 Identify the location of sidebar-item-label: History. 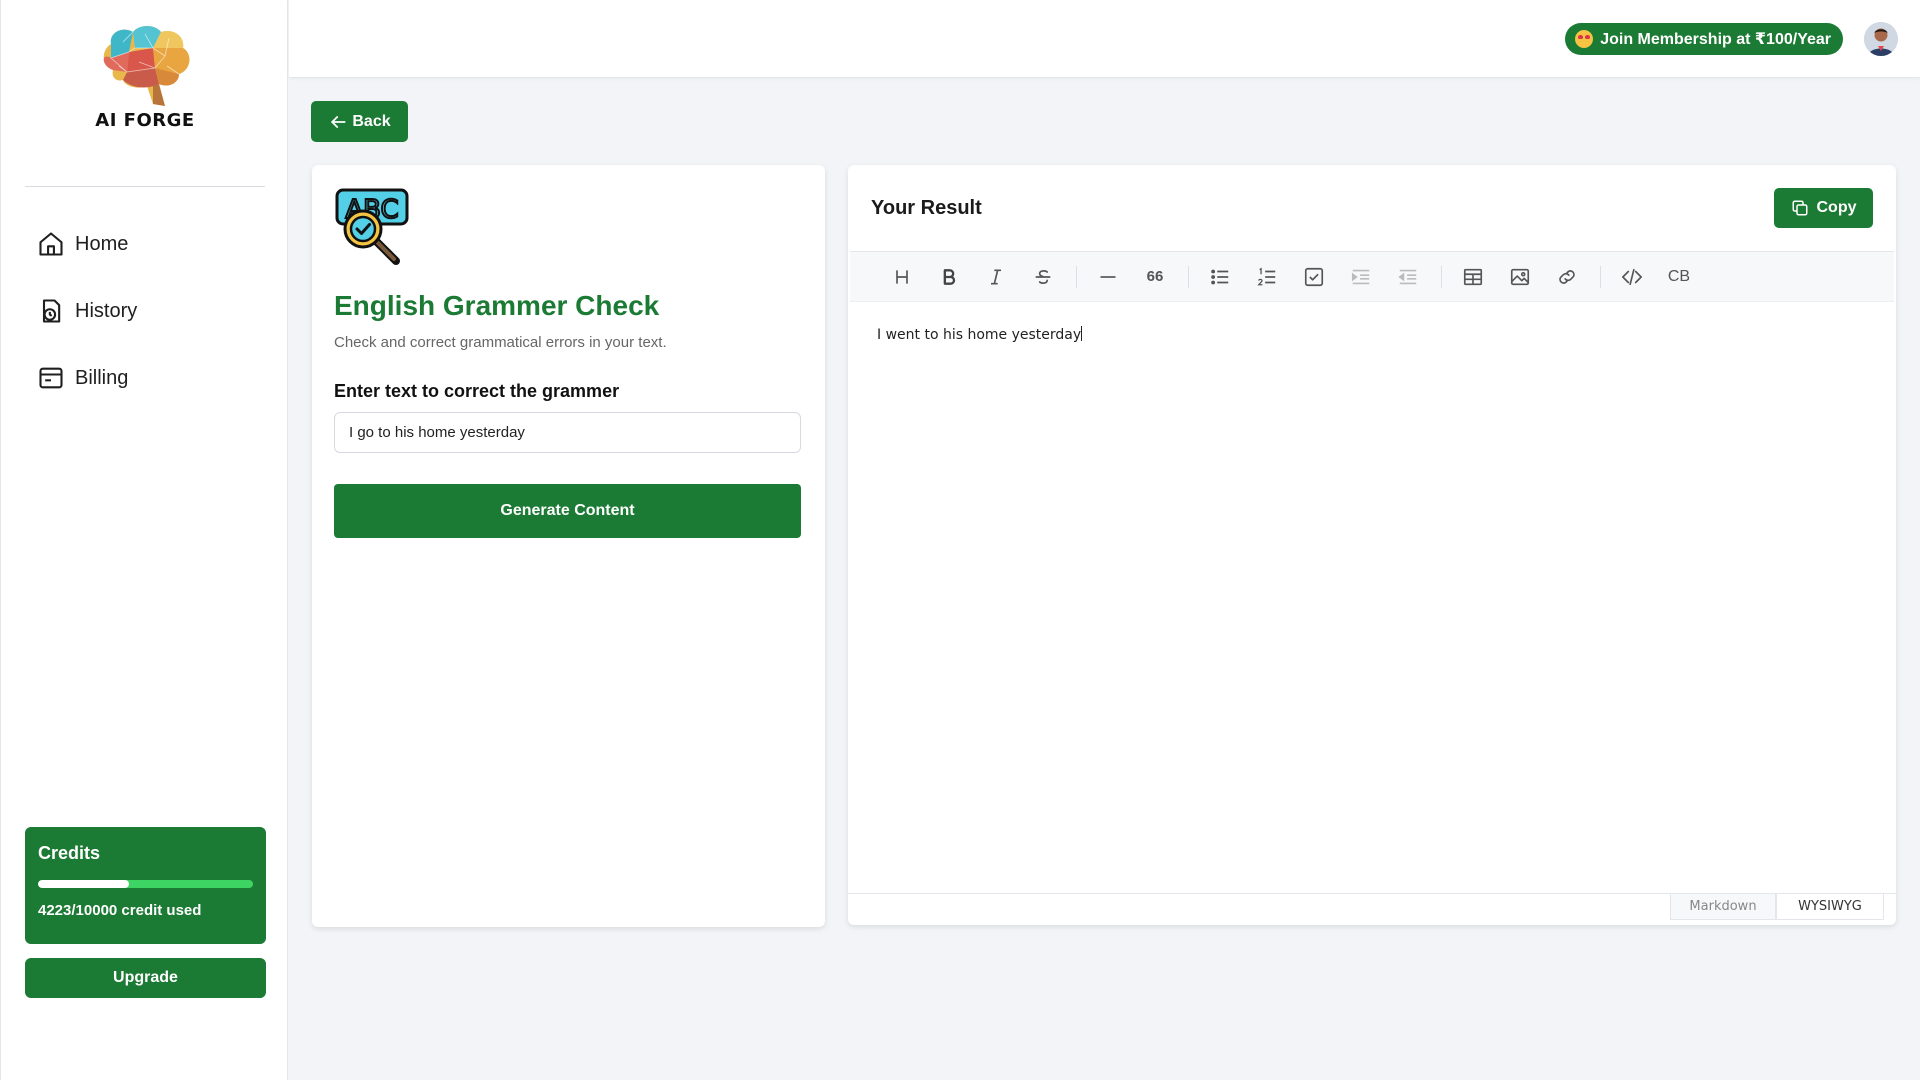
(106, 310).